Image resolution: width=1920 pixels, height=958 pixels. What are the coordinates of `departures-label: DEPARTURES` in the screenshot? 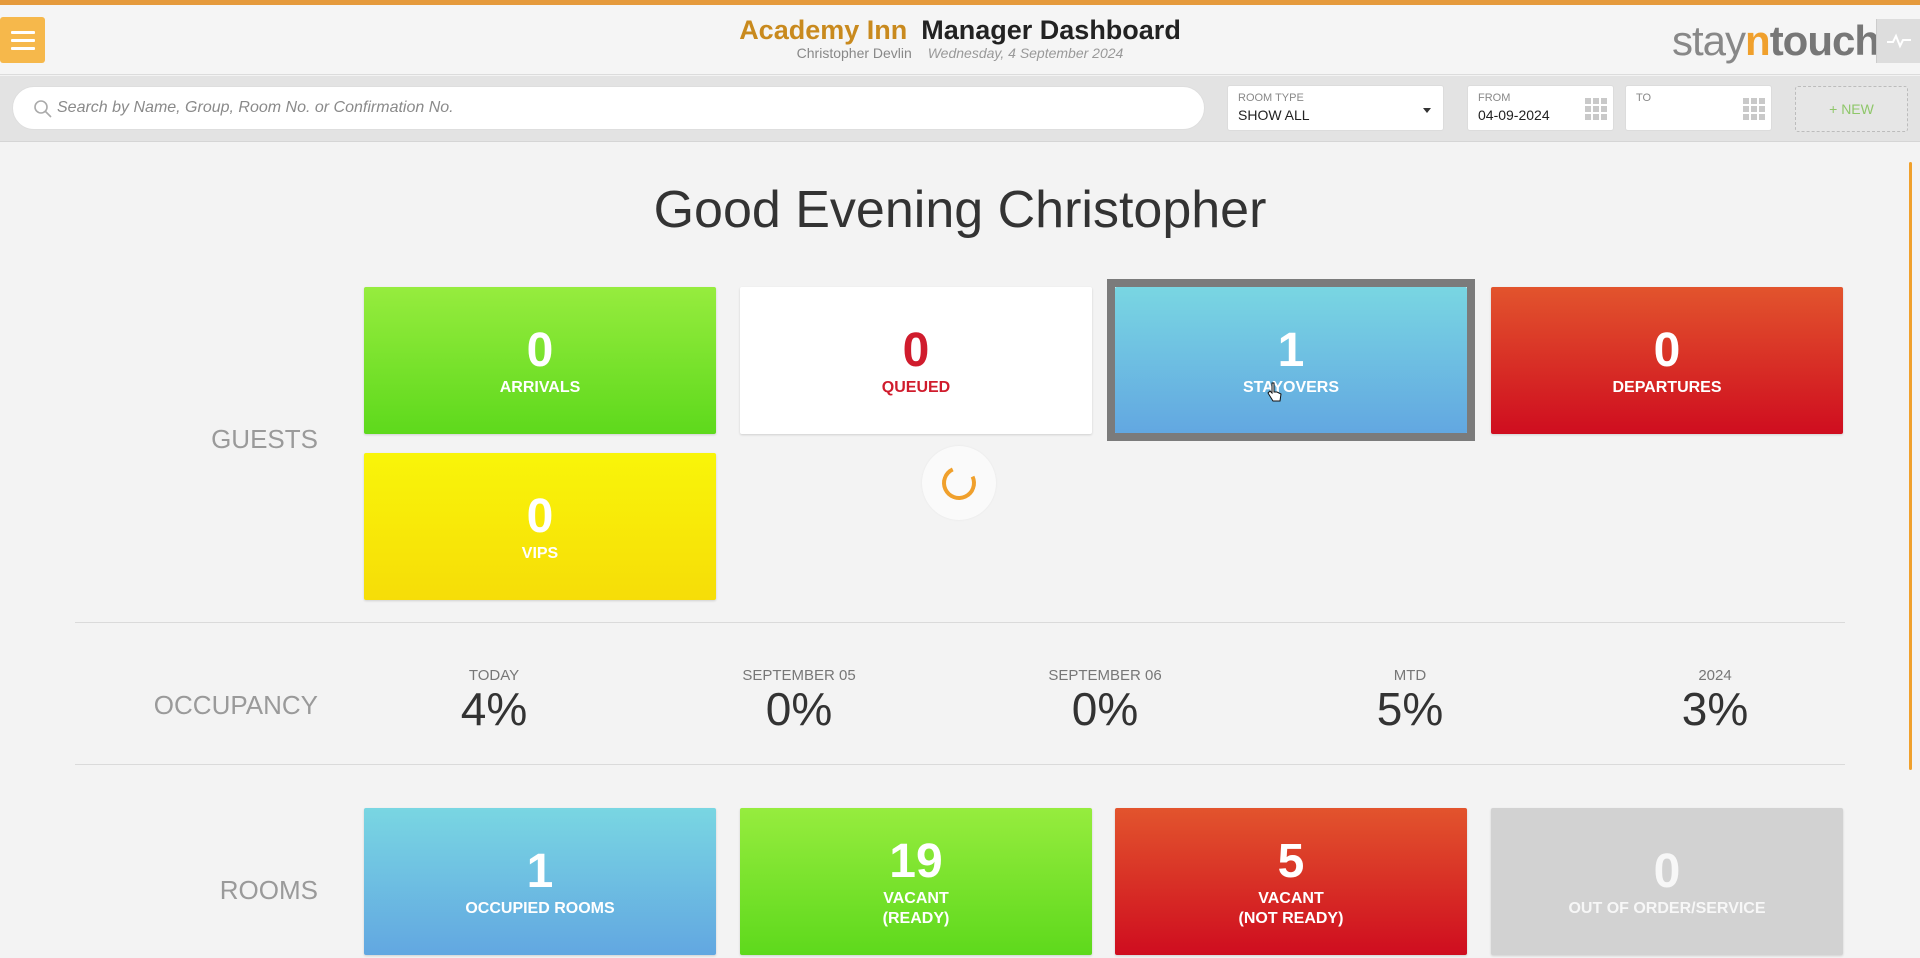 It's located at (1667, 387).